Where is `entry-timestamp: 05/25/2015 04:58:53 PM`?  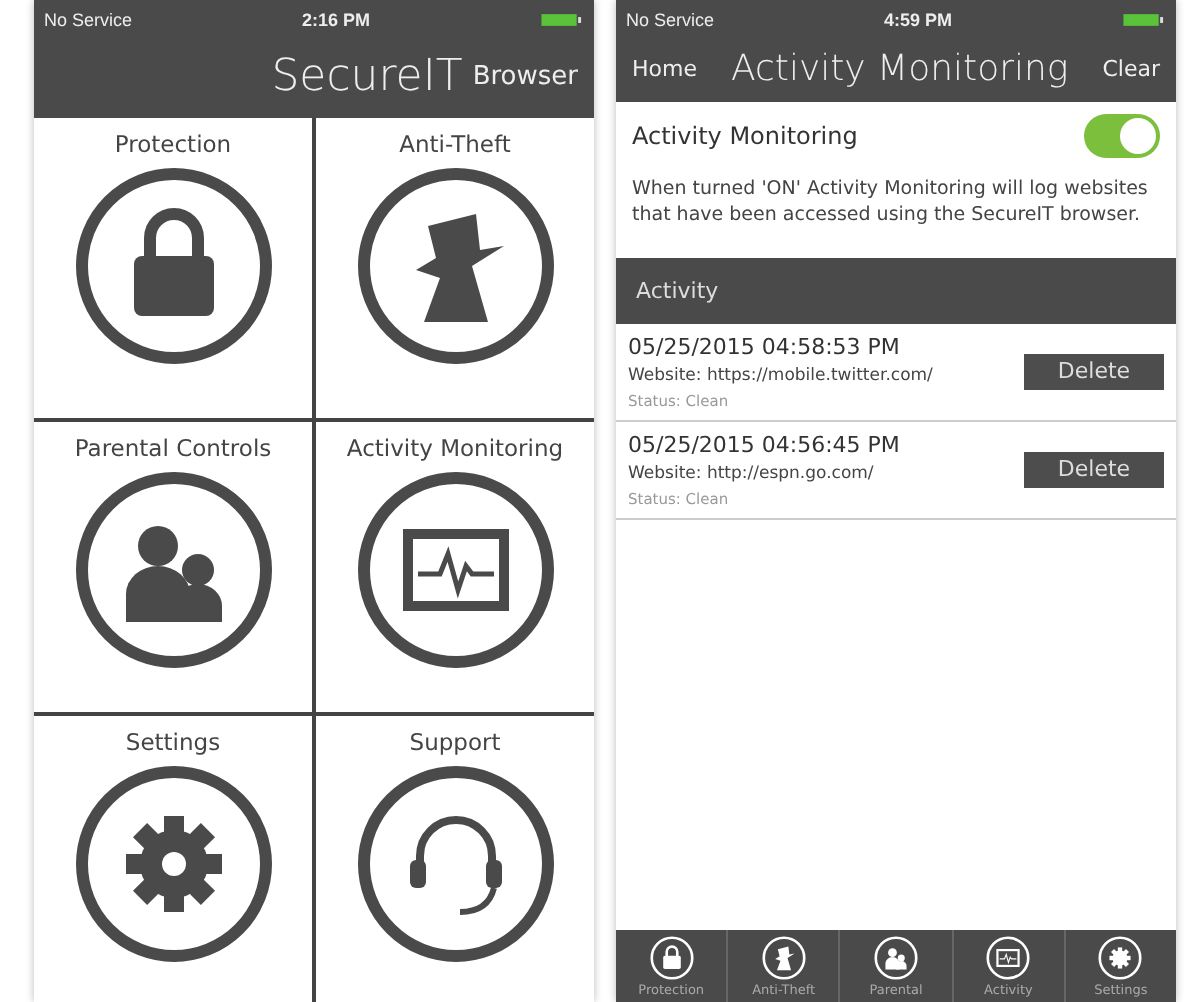
entry-timestamp: 05/25/2015 04:58:53 PM is located at coordinates (765, 346).